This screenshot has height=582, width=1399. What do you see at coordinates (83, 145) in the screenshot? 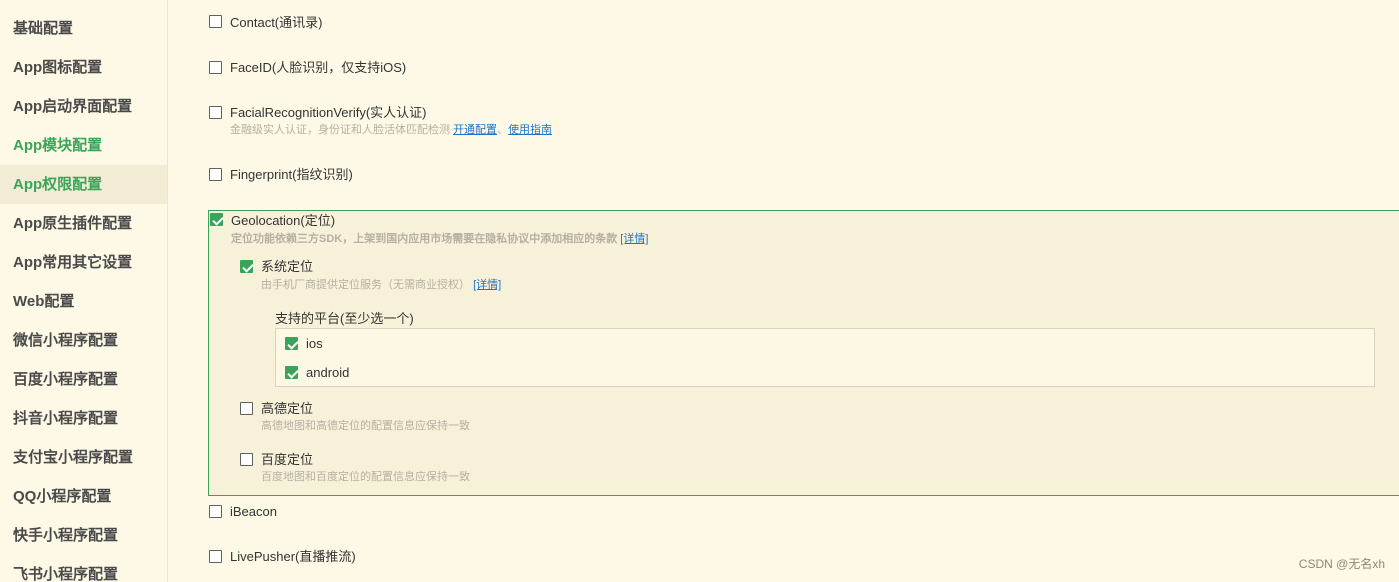
I see `sidebar-item-app-modules: App模块配置` at bounding box center [83, 145].